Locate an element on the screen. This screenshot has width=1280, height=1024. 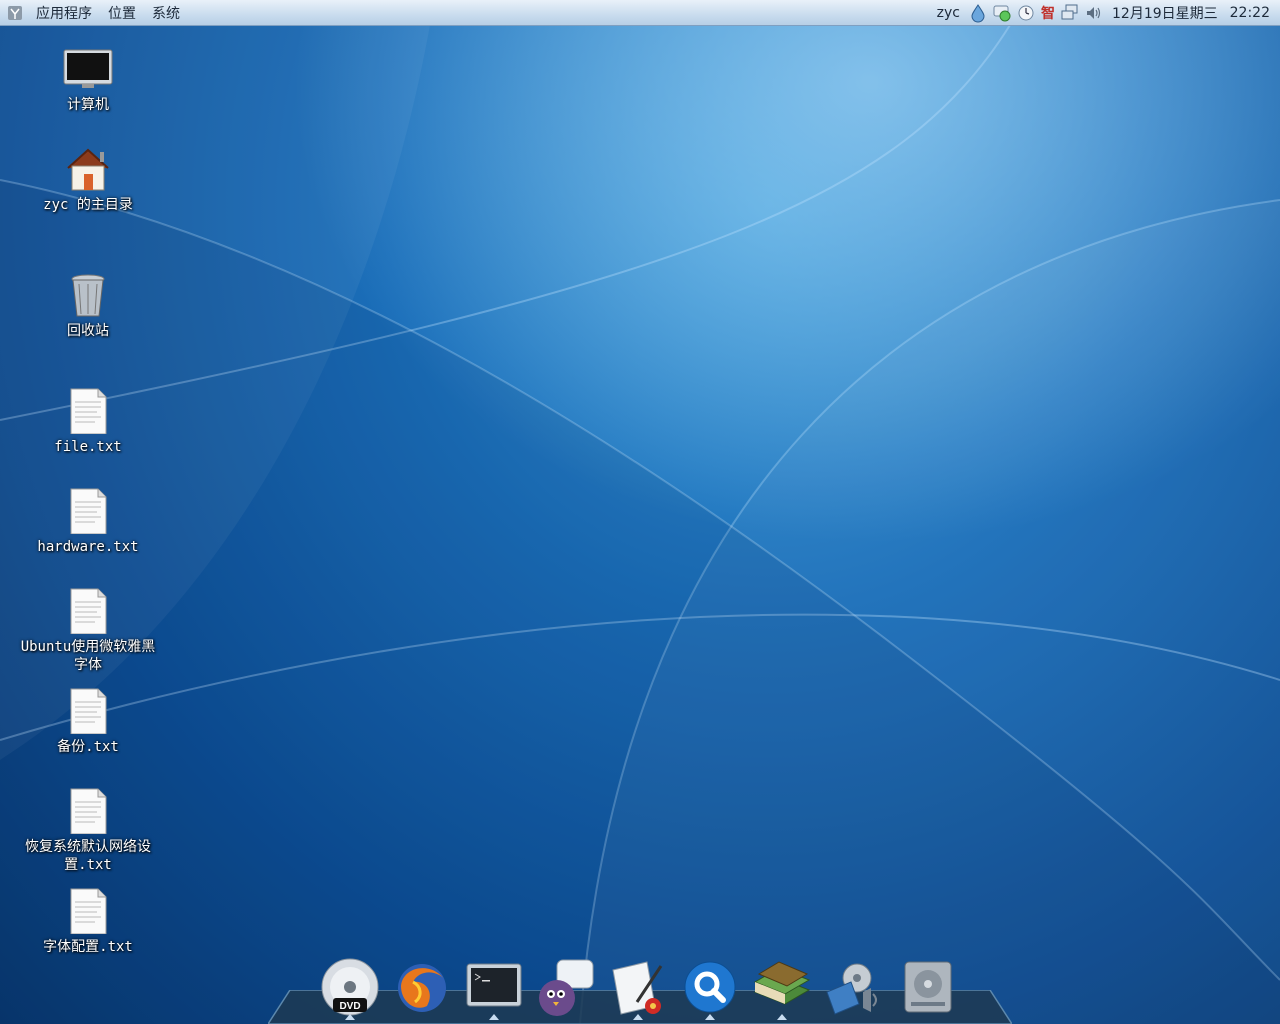
desktop-icon-label: 备份.txt is located at coordinates (88, 747).